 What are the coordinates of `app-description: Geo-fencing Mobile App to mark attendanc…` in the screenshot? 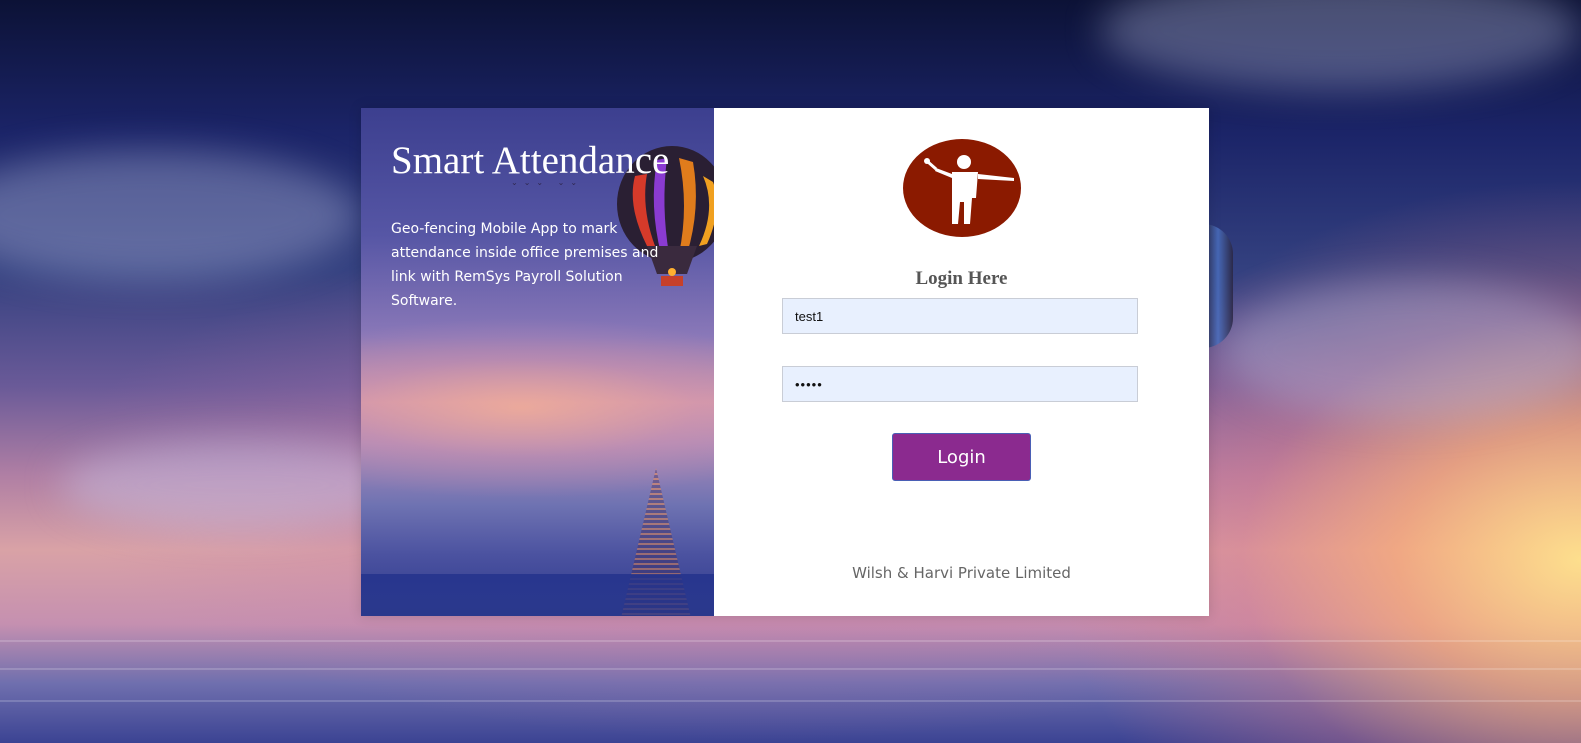 It's located at (525, 265).